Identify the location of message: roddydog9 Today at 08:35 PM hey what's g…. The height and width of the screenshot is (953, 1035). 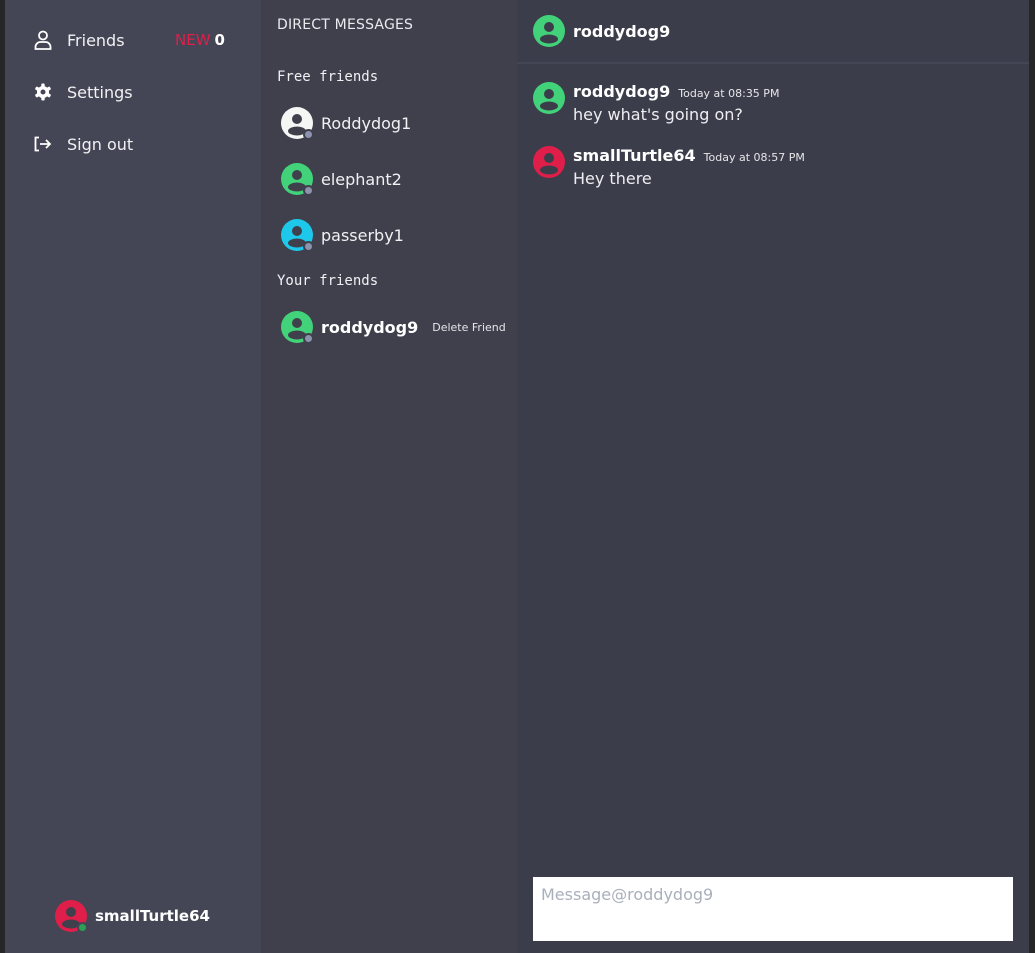
(656, 103).